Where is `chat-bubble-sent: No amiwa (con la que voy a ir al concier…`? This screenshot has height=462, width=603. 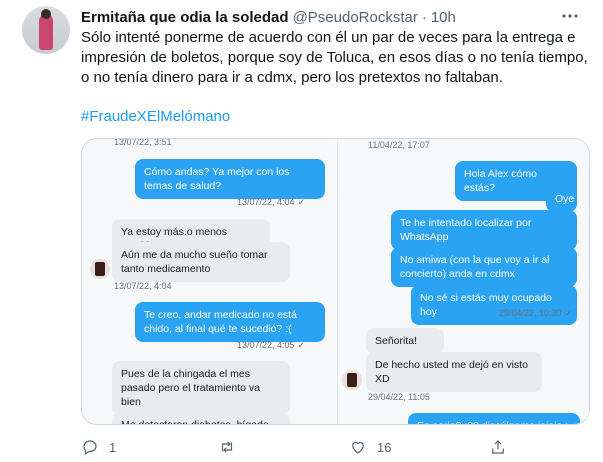 chat-bubble-sent: No amiwa (con la que voy a ir al concier… is located at coordinates (484, 267).